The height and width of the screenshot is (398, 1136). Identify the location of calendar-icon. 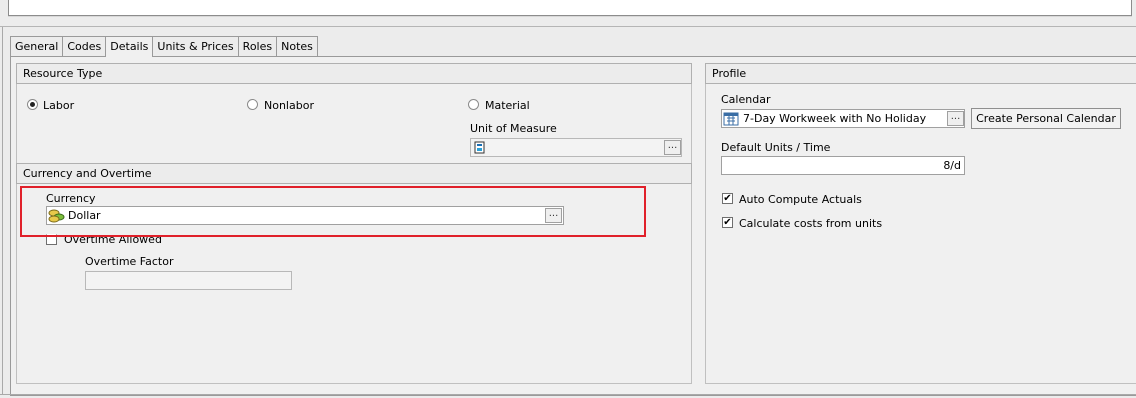
(731, 119).